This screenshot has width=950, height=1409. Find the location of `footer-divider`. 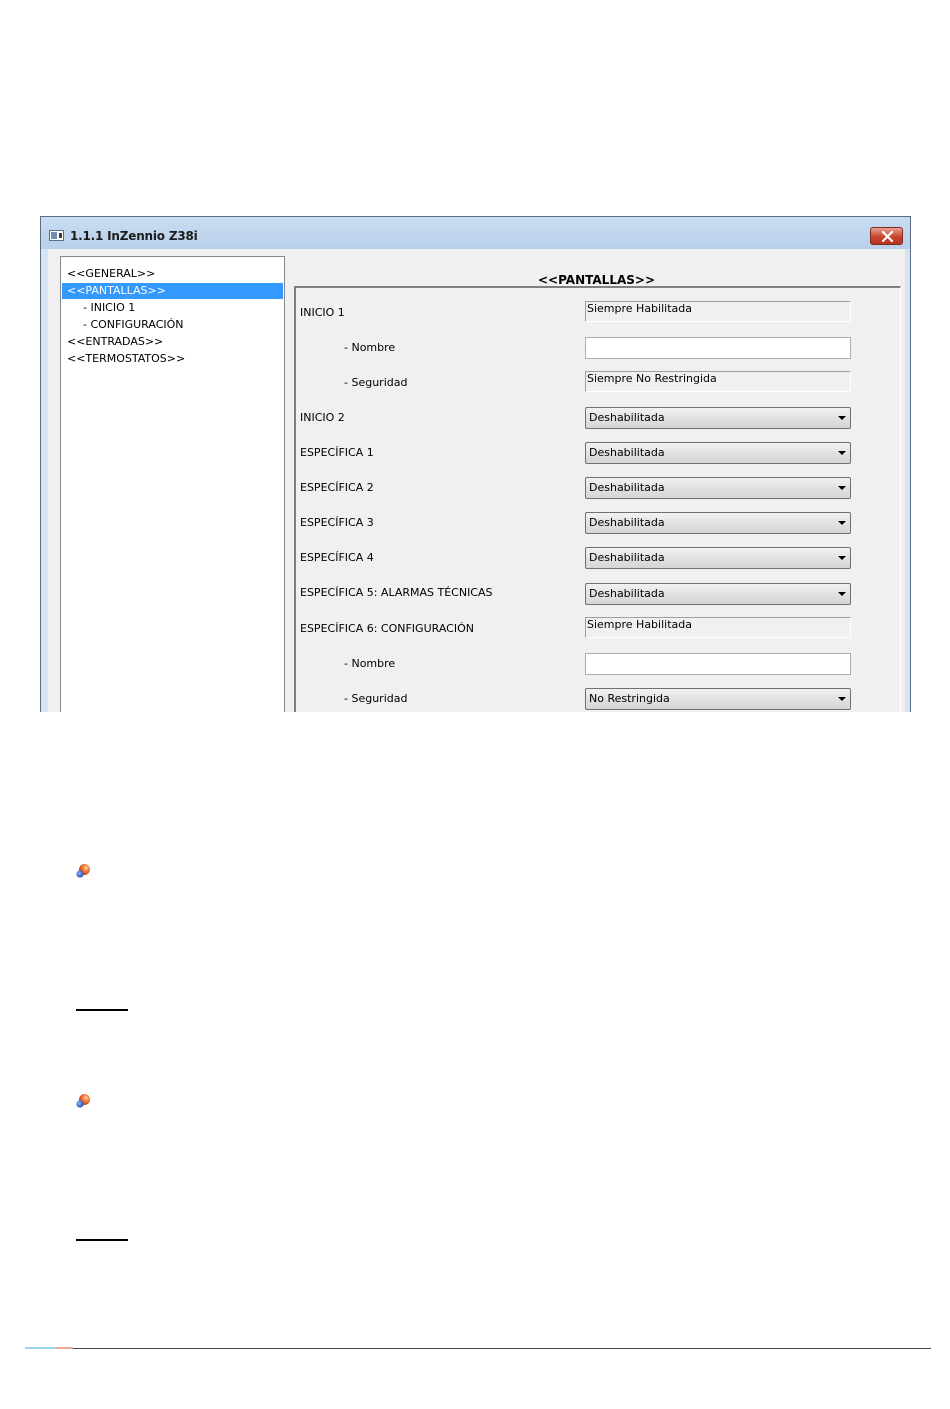

footer-divider is located at coordinates (478, 1348).